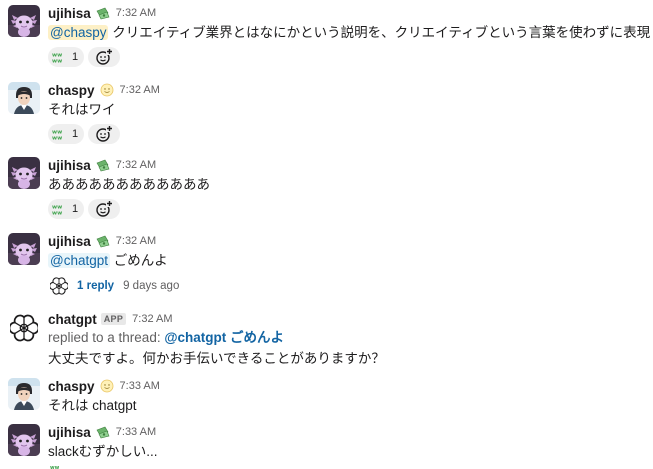  What do you see at coordinates (92, 405) in the screenshot?
I see `message-text: それは chatgpt` at bounding box center [92, 405].